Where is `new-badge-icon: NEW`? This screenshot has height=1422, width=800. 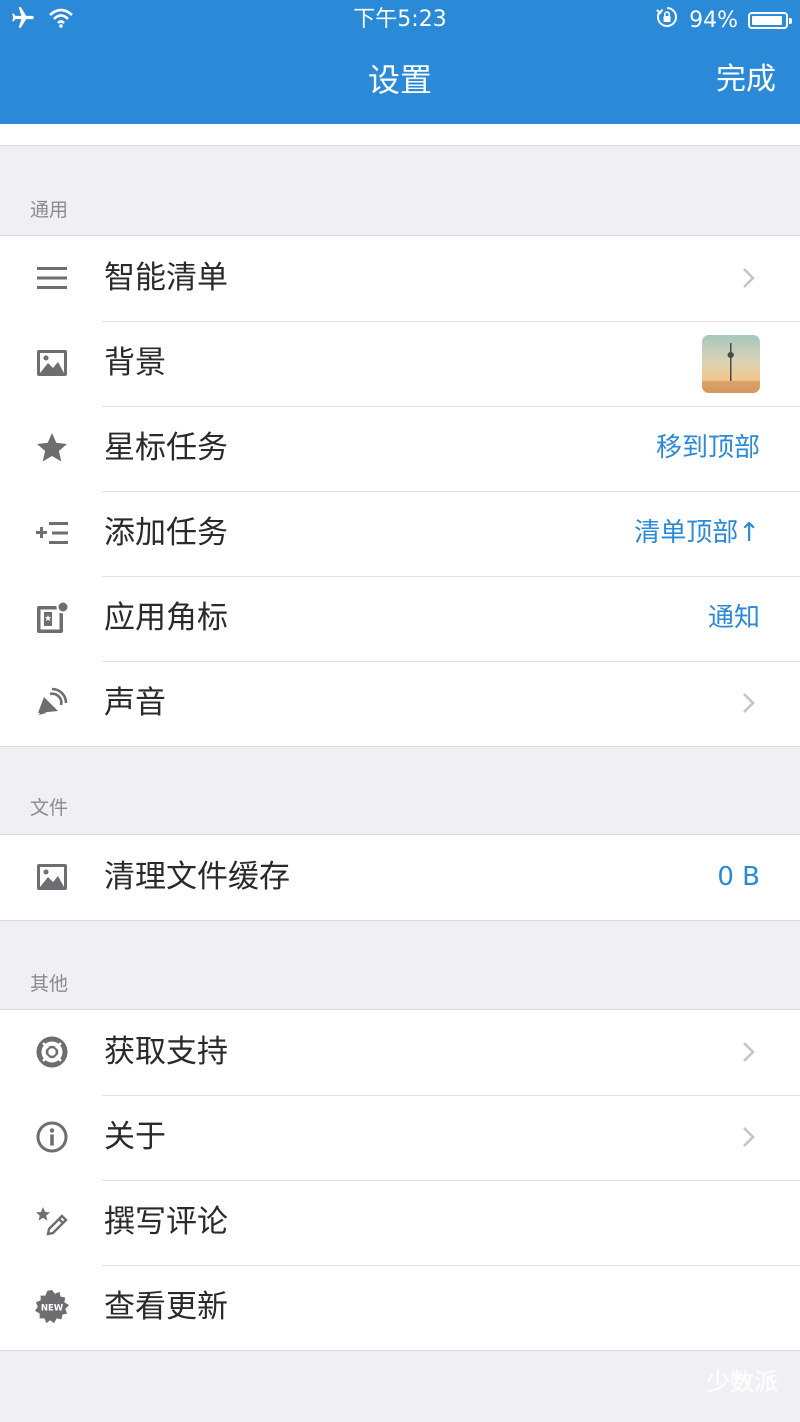 new-badge-icon: NEW is located at coordinates (52, 1307).